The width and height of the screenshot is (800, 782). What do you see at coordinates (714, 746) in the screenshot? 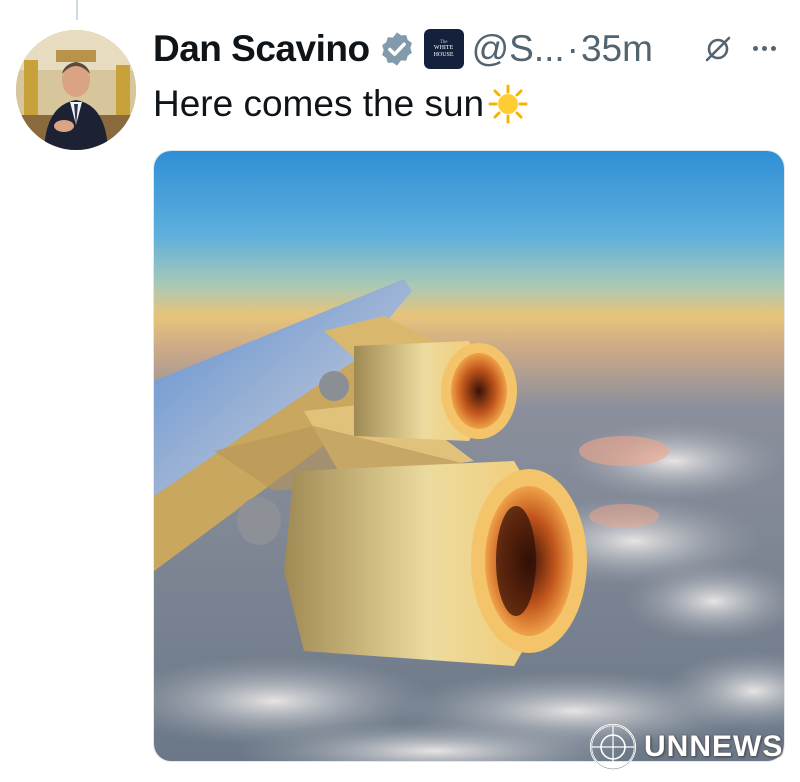
I see `watermark-text: UNNEWS` at bounding box center [714, 746].